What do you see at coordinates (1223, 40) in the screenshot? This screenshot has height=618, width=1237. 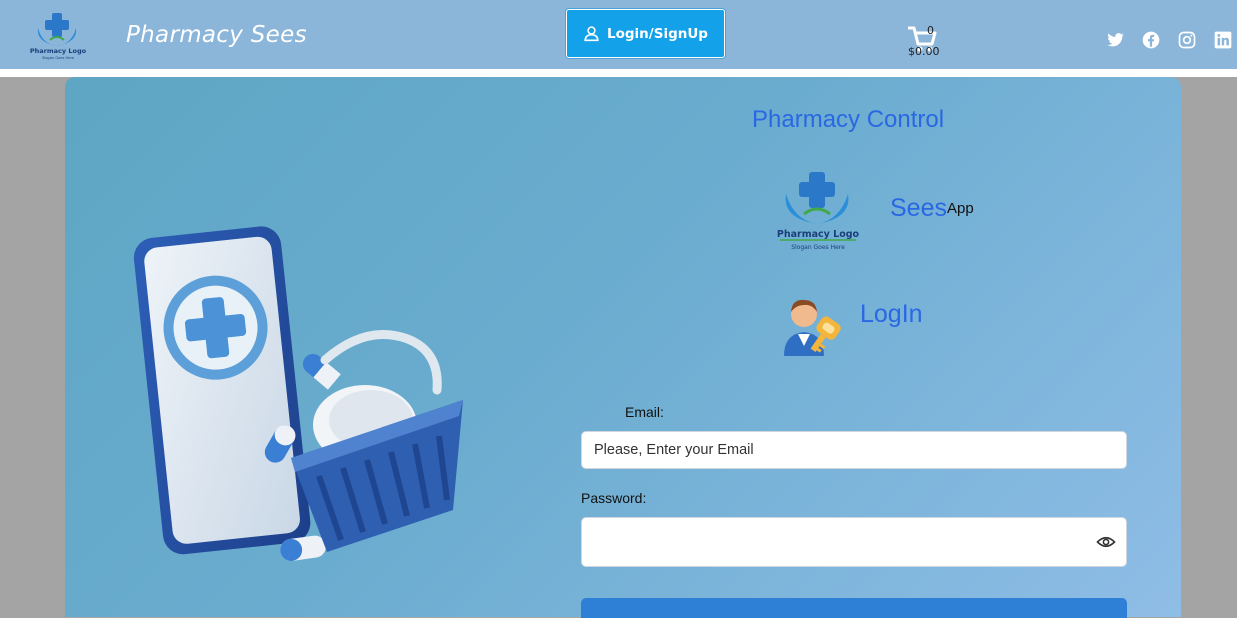 I see `linkedin-icon` at bounding box center [1223, 40].